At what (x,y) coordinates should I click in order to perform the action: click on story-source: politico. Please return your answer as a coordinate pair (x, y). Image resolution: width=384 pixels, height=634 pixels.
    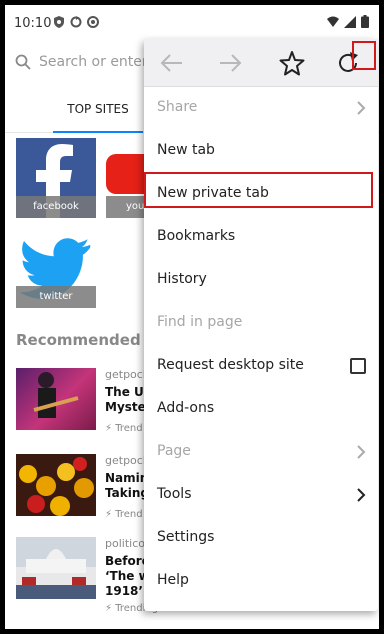
    Looking at the image, I should click on (125, 543).